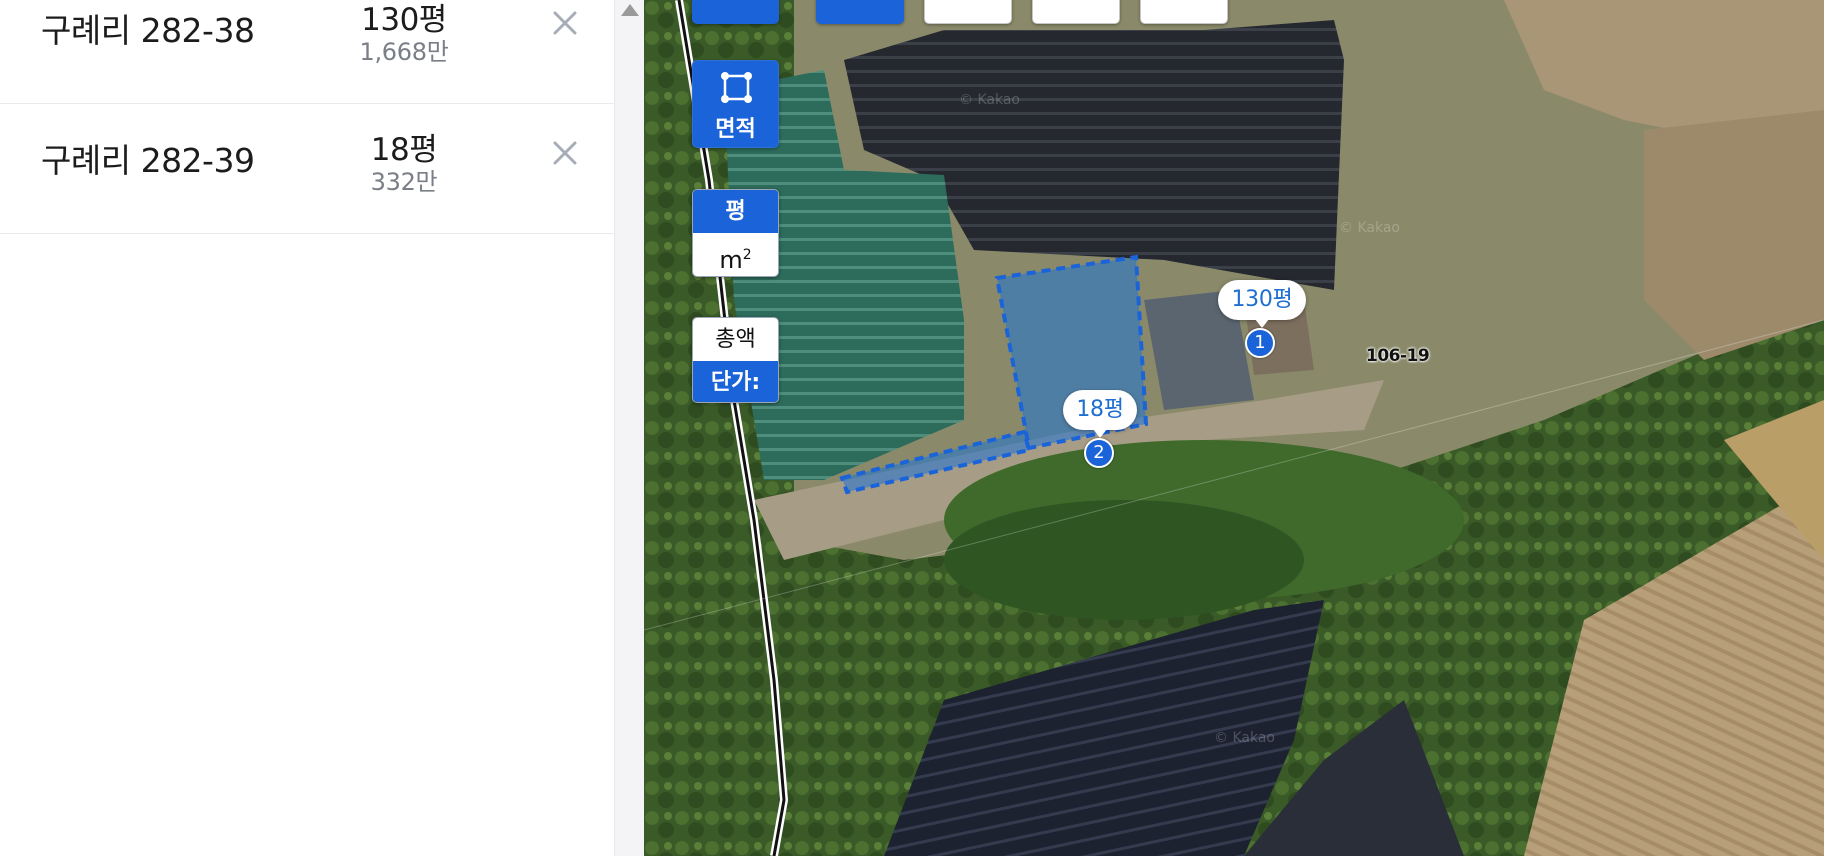  Describe the element at coordinates (629, 428) in the screenshot. I see `panel-scrollbar` at that location.